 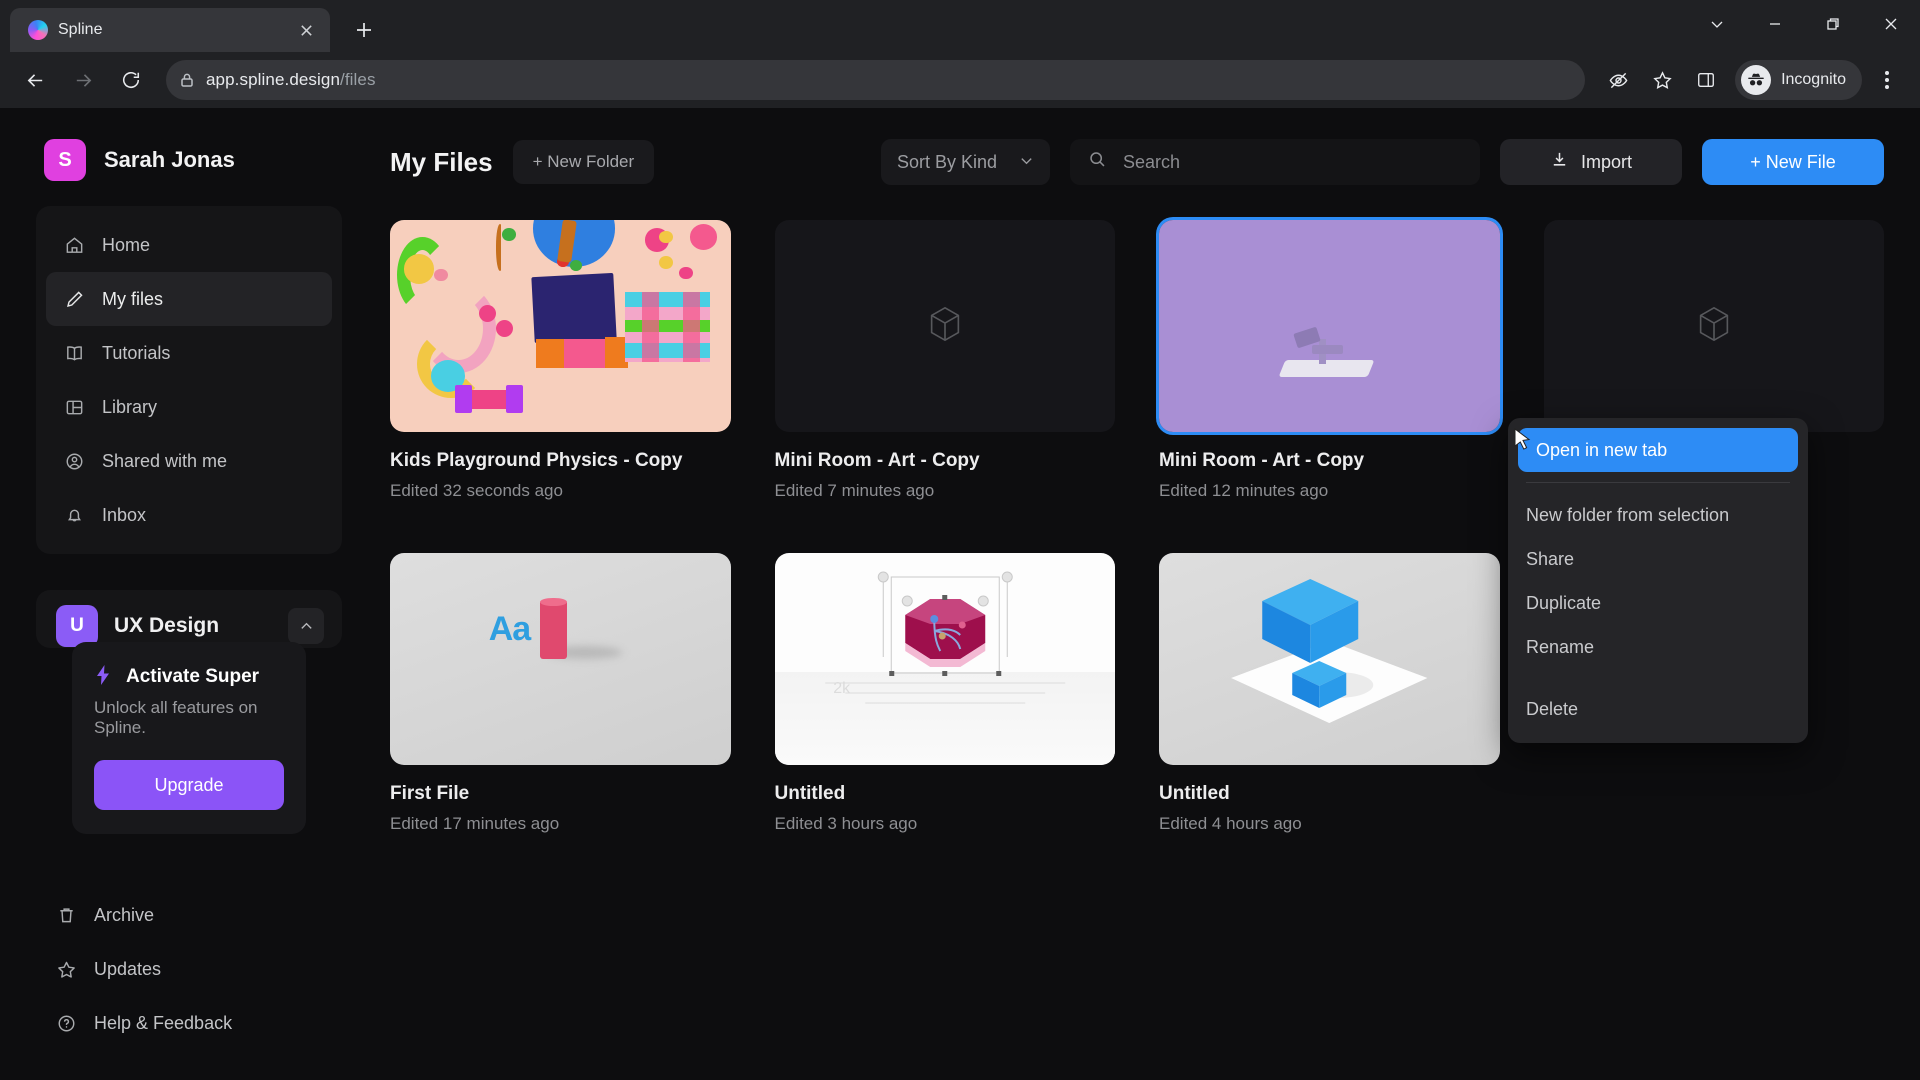 I want to click on bolt-icon, so click(x=103, y=677).